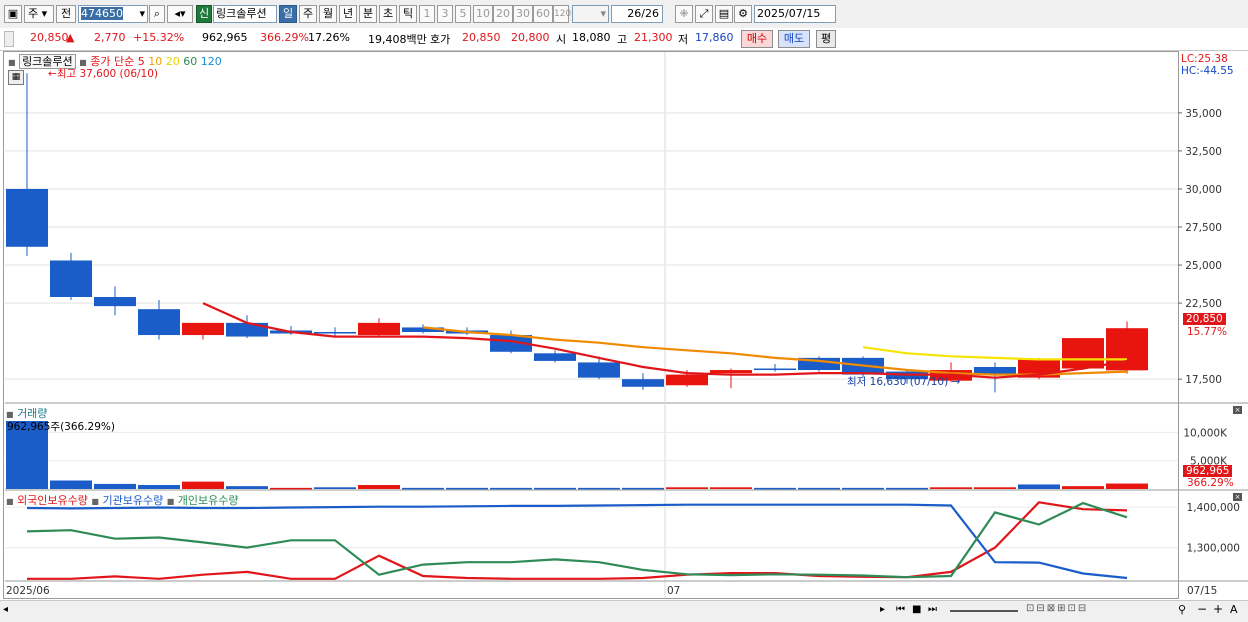 The height and width of the screenshot is (622, 1248). What do you see at coordinates (1203, 380) in the screenshot?
I see `price-tick-label: 17,500` at bounding box center [1203, 380].